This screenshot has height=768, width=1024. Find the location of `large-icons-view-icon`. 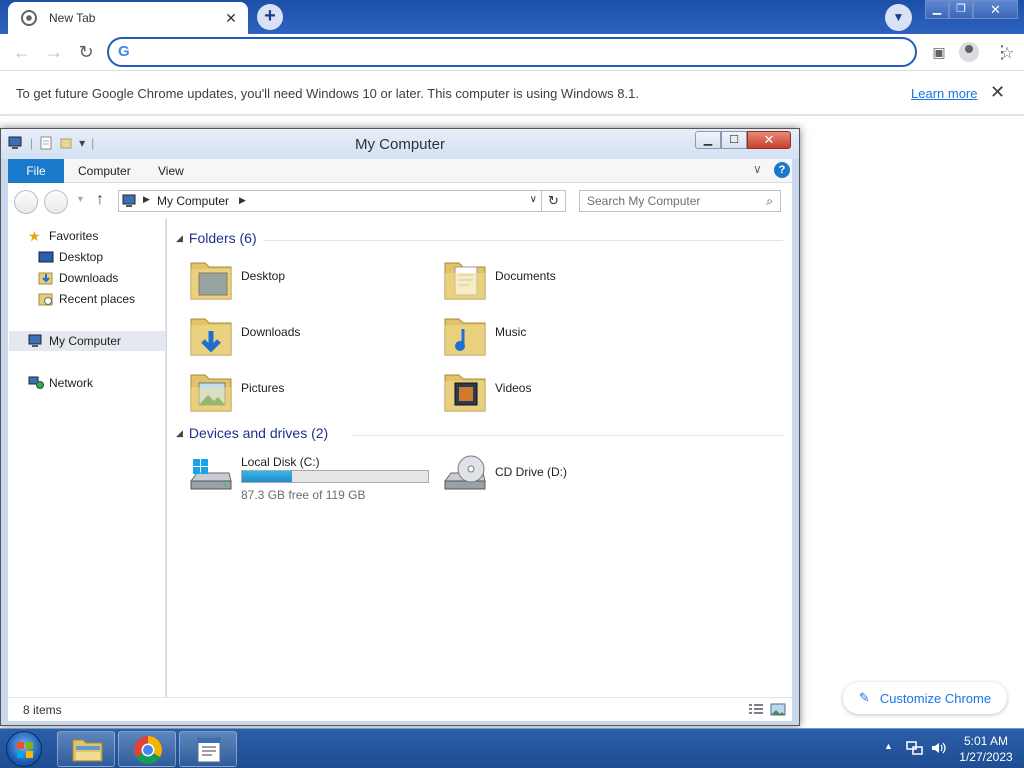

large-icons-view-icon is located at coordinates (778, 709).